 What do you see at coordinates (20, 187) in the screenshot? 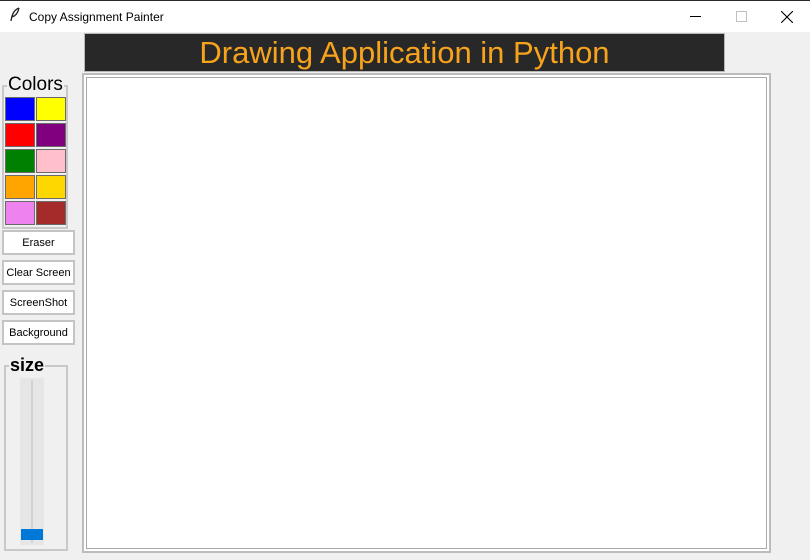
I see `swatch-orange` at bounding box center [20, 187].